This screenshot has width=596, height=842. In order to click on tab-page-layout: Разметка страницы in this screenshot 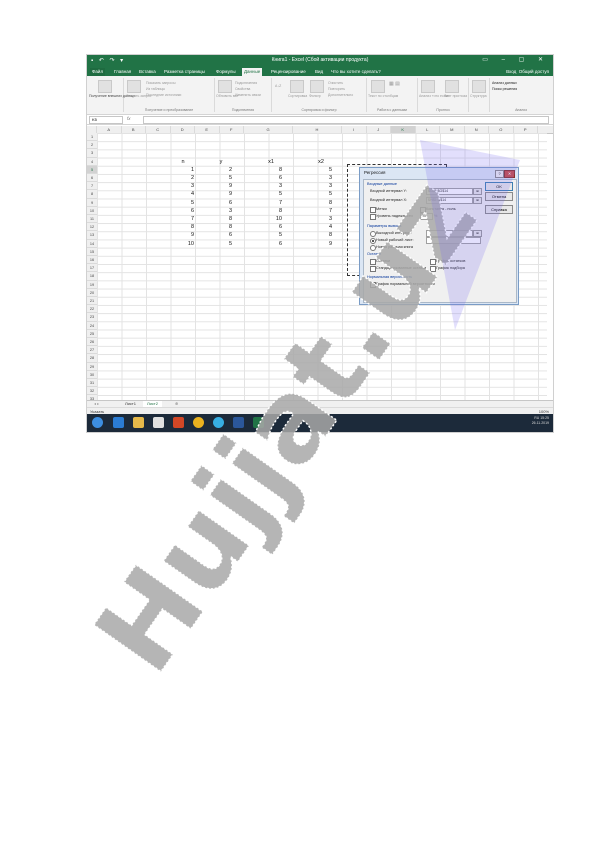, I will do `click(184, 72)`.